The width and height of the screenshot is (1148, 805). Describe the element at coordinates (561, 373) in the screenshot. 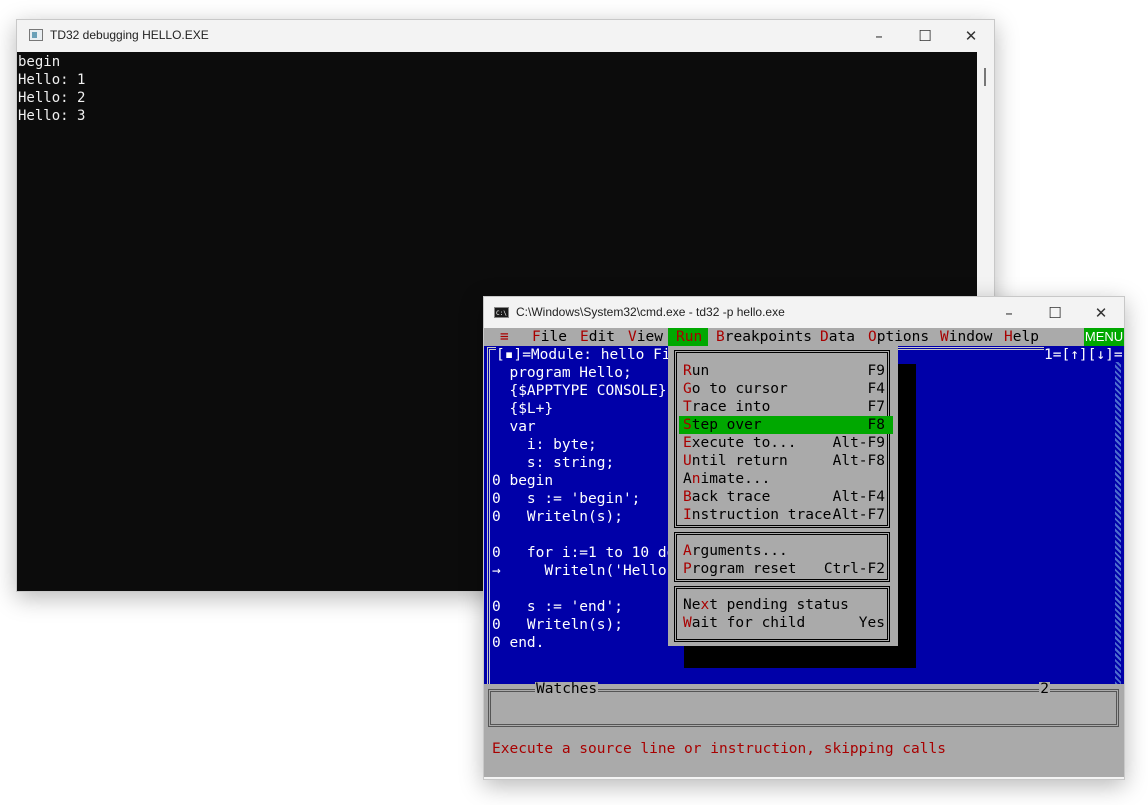

I see `code-line: program Hello;` at that location.